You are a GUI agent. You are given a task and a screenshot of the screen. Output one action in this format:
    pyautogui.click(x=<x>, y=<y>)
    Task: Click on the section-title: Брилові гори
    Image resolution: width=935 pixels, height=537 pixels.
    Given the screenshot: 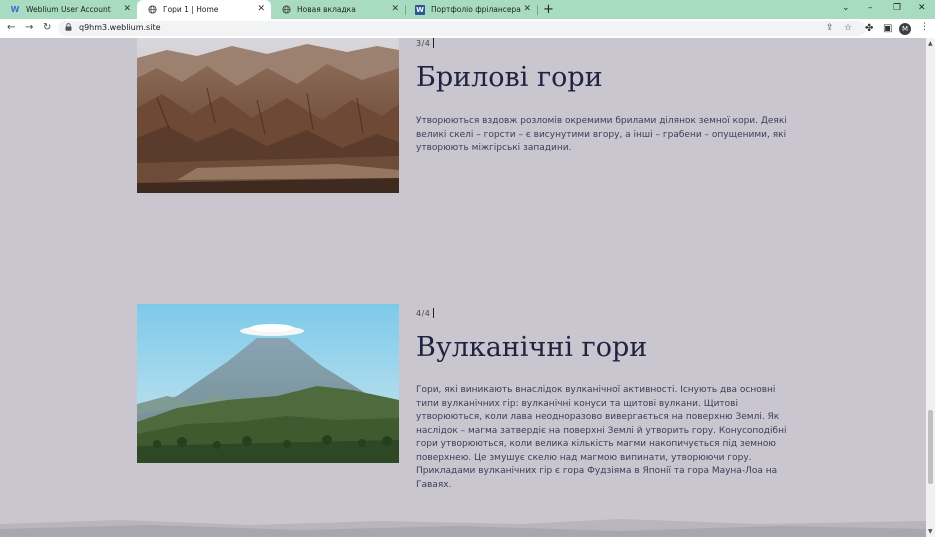 What is the action you would take?
    pyautogui.click(x=509, y=77)
    